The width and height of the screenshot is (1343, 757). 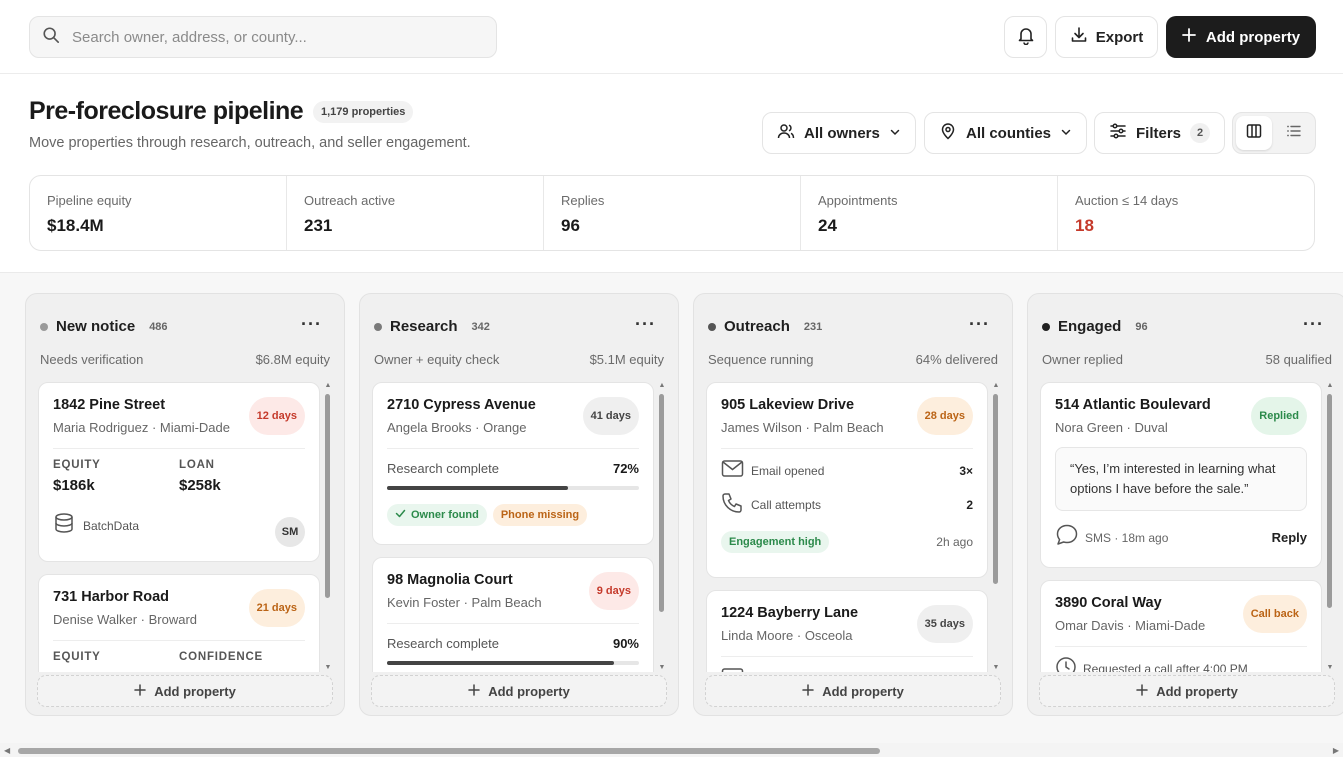 I want to click on activity-value: 3×, so click(x=966, y=471).